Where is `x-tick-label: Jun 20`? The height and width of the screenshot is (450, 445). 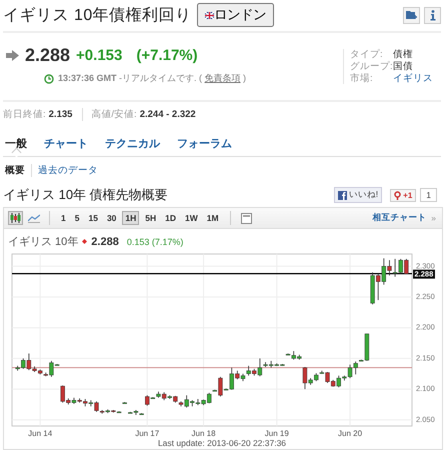
x-tick-label: Jun 20 is located at coordinates (350, 433).